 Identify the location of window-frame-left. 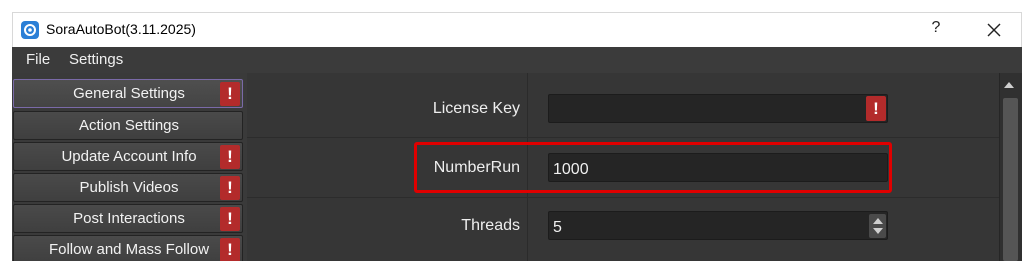
(6, 130).